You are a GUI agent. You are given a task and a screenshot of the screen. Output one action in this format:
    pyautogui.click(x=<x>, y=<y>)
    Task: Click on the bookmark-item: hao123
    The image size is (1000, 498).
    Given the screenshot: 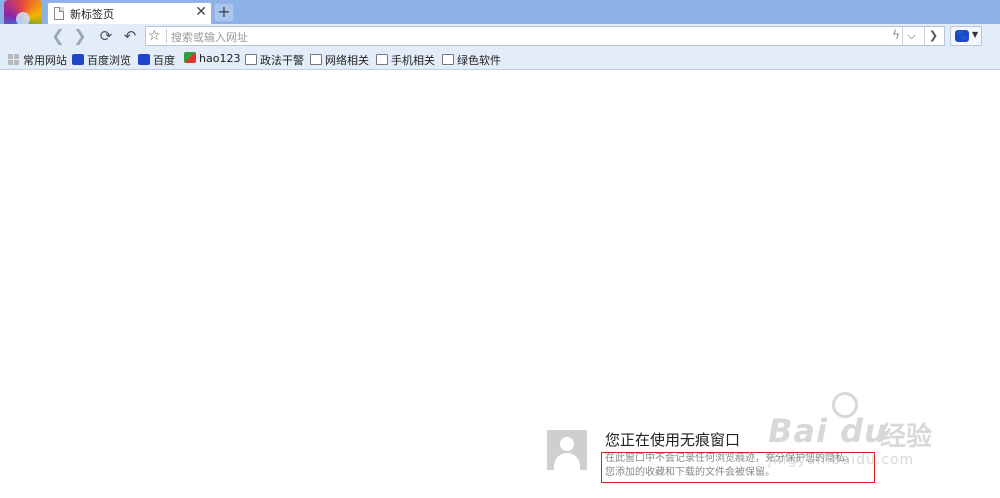 What is the action you would take?
    pyautogui.click(x=212, y=59)
    